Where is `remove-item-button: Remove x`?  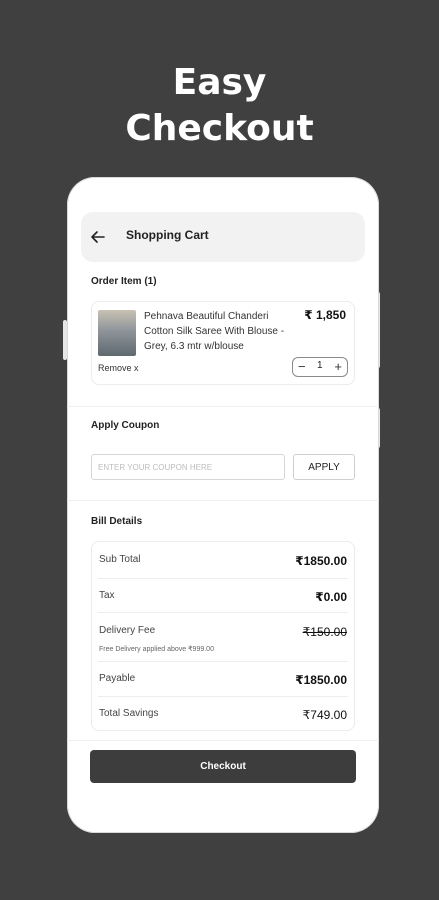 remove-item-button: Remove x is located at coordinates (118, 368).